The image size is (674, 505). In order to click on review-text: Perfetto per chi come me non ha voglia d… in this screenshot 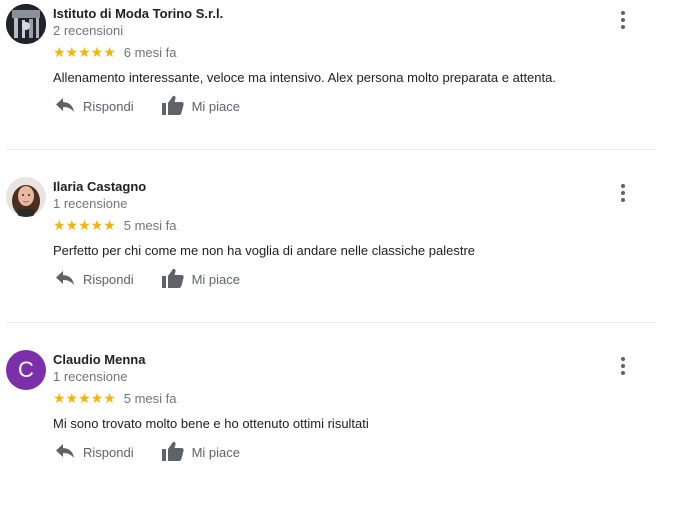, I will do `click(264, 250)`.